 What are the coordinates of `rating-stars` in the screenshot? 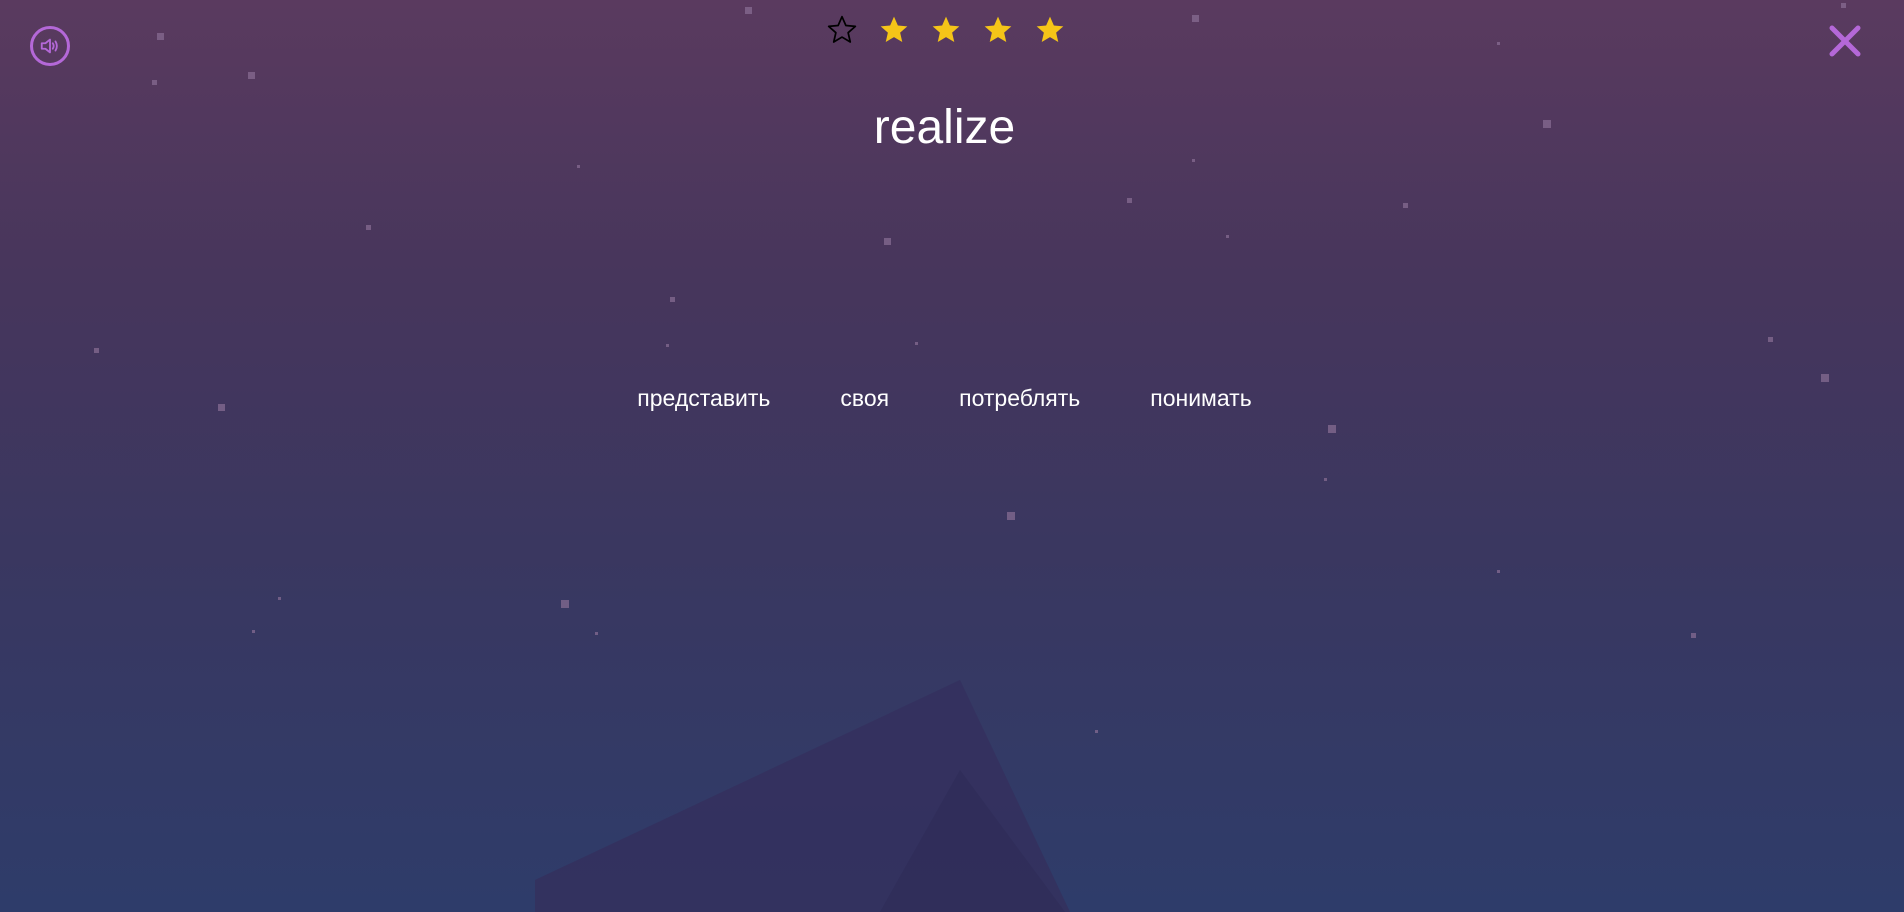 It's located at (946, 31).